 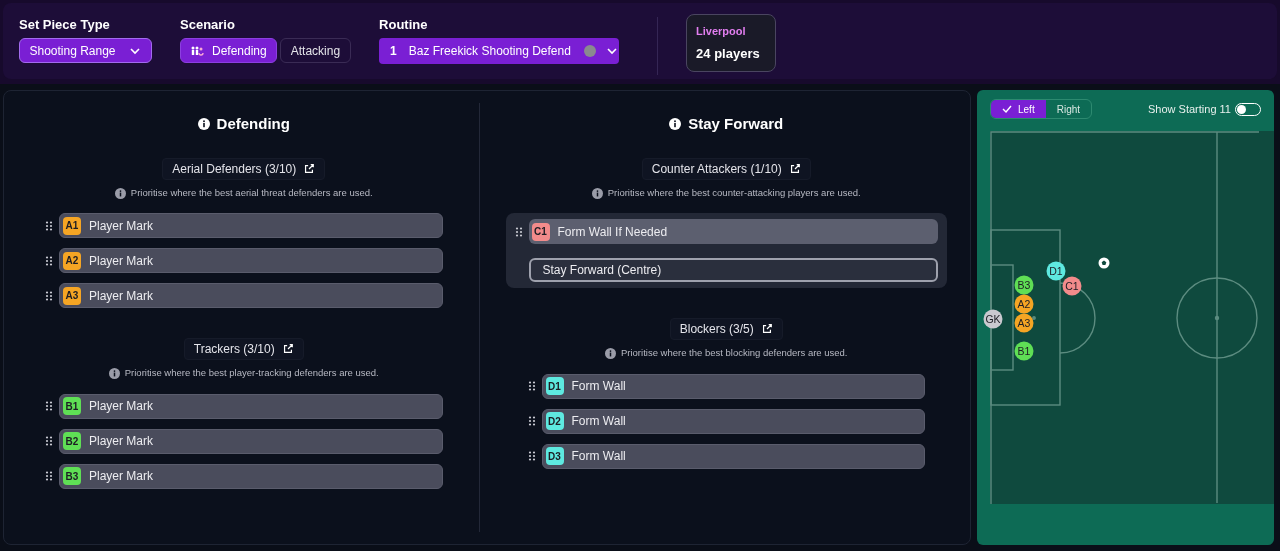 What do you see at coordinates (1189, 109) in the screenshot?
I see `toggle-label: Show Starting 11` at bounding box center [1189, 109].